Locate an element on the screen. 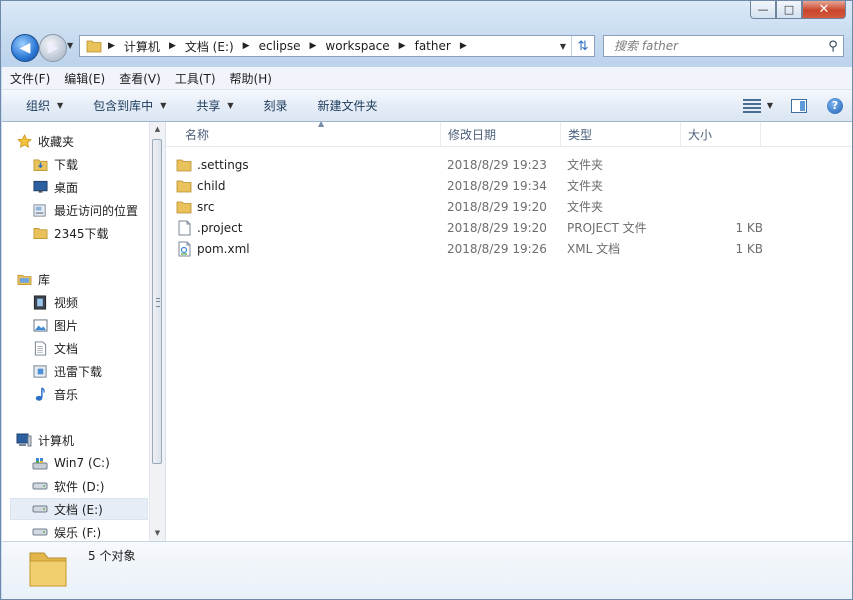 This screenshot has height=600, width=853. nav-item-label: 文档 (E:) is located at coordinates (78, 509).